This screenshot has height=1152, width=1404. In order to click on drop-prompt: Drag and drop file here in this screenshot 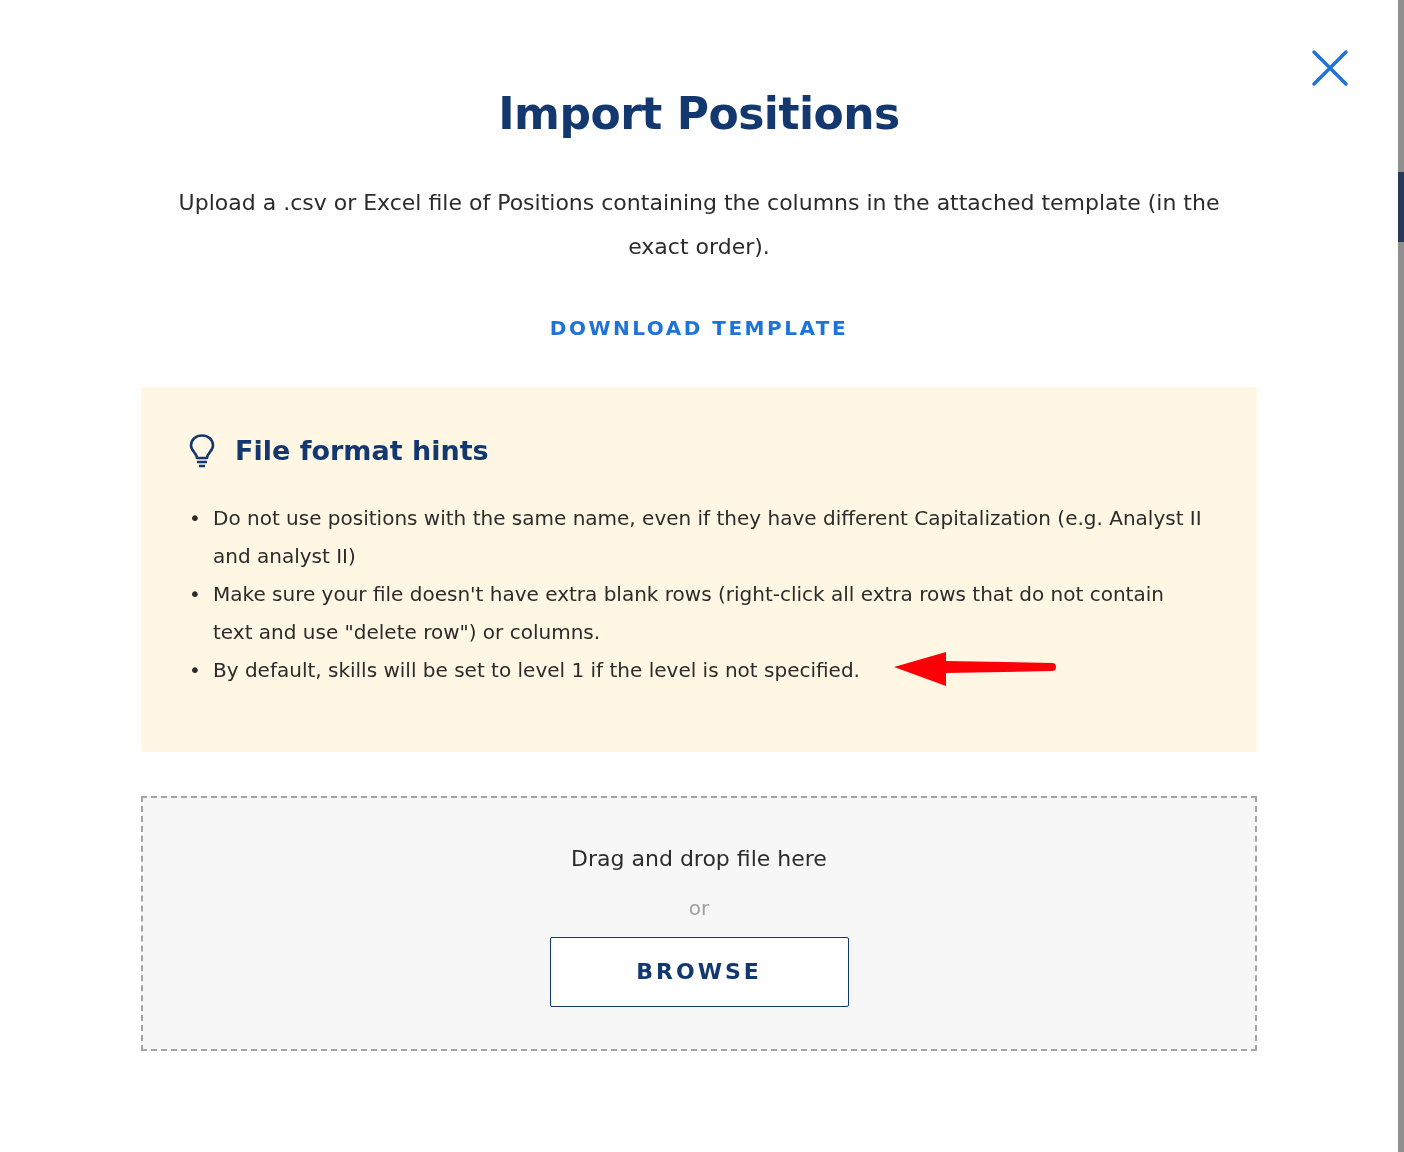, I will do `click(699, 858)`.